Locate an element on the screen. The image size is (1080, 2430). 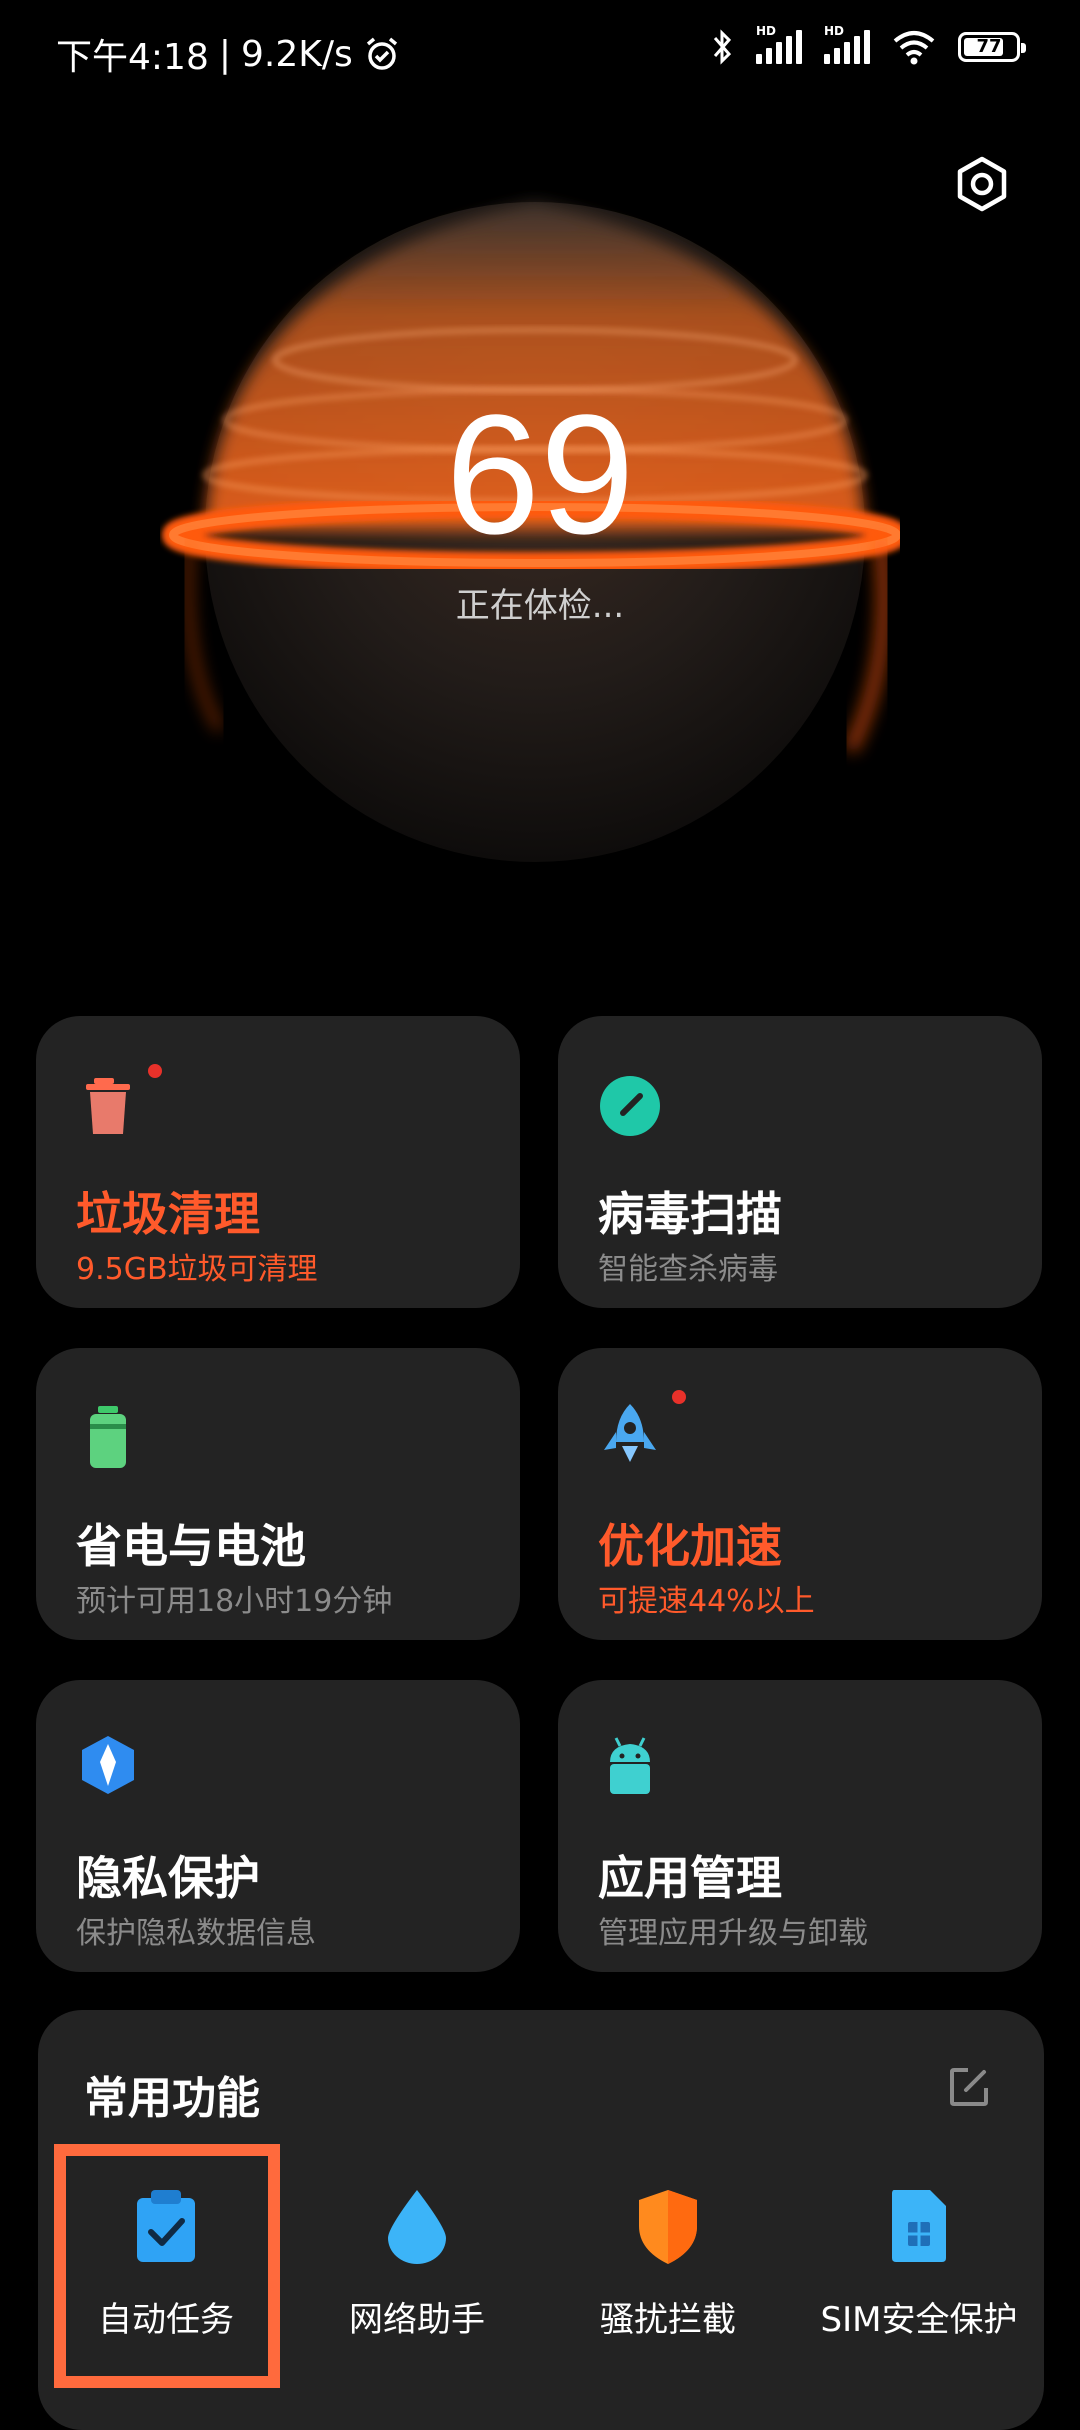
battery-icon is located at coordinates (108, 1437).